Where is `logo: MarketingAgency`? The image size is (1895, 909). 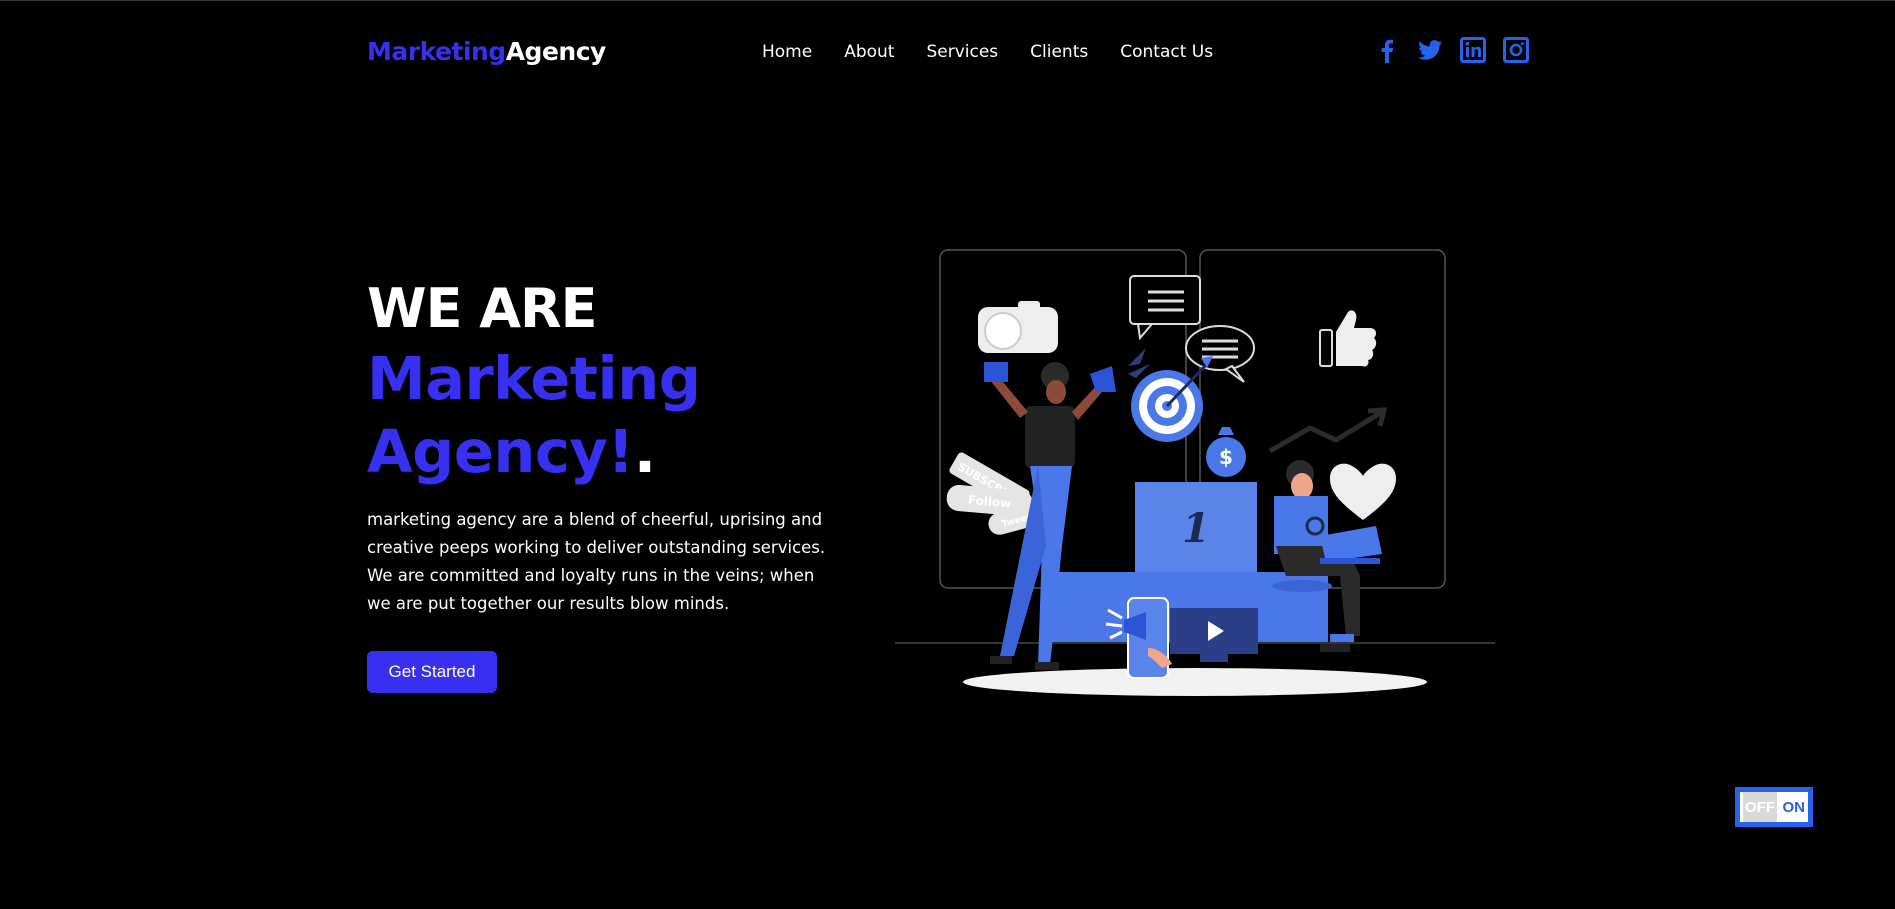 logo: MarketingAgency is located at coordinates (486, 51).